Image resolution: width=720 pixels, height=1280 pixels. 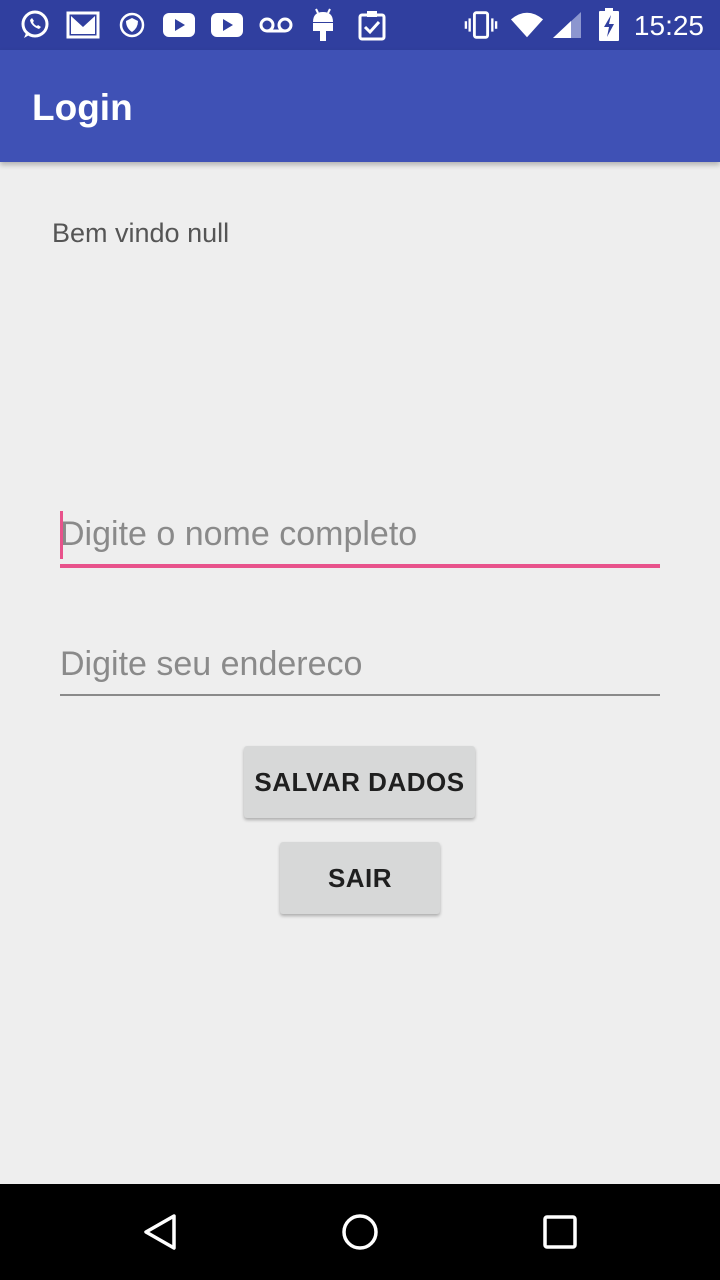 I want to click on shield-icon, so click(x=132, y=25).